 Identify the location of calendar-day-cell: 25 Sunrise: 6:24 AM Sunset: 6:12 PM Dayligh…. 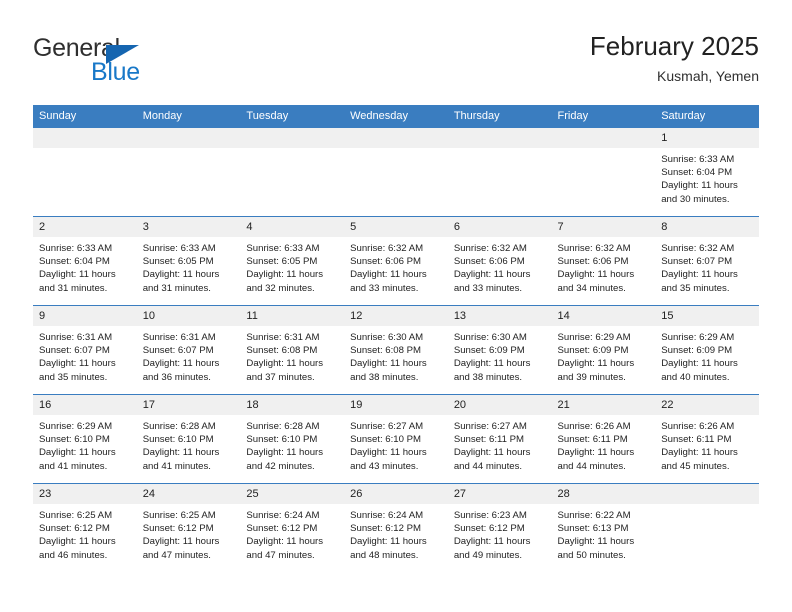
(292, 527).